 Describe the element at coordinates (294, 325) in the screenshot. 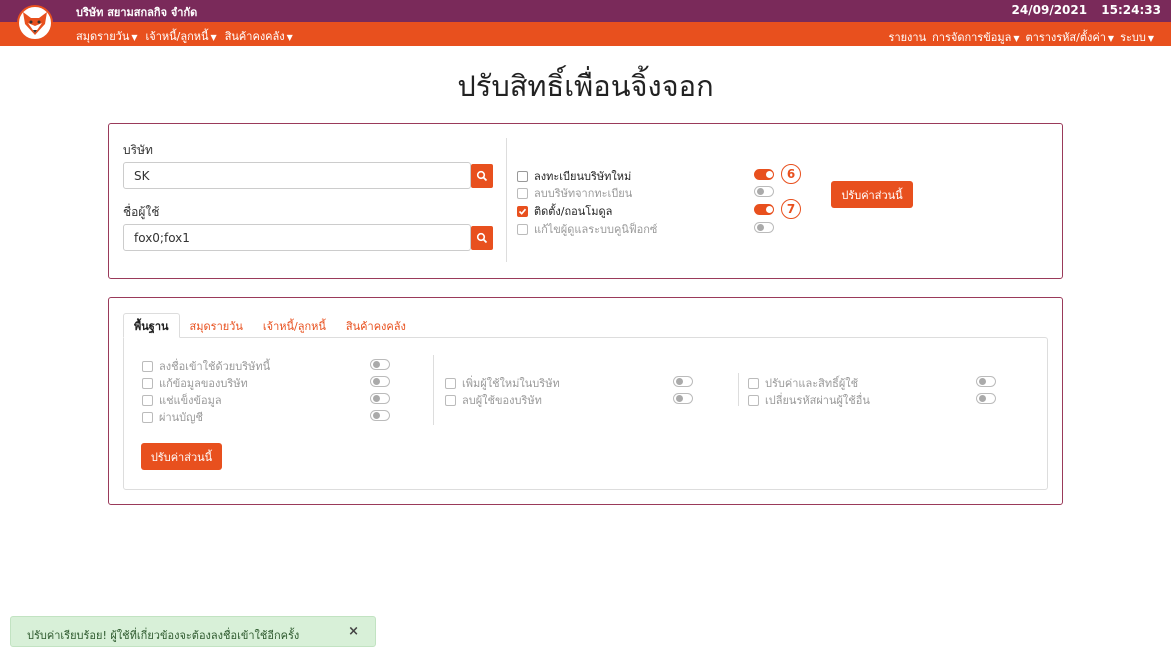

I see `tab-2: เจ้าหนี้/ลูกหนี้` at that location.